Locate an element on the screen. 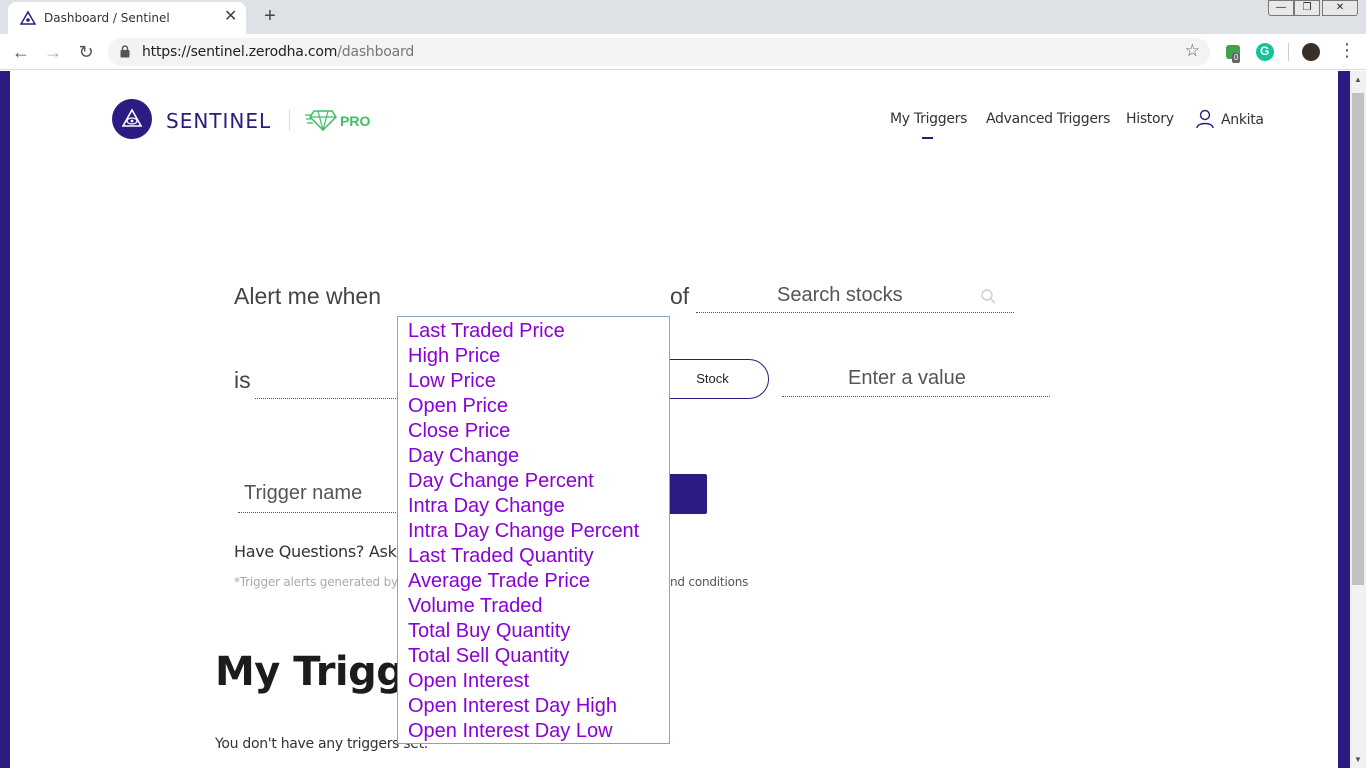 The image size is (1366, 768). browser-tab: Dashboard / Sentinel ✕ is located at coordinates (127, 18).